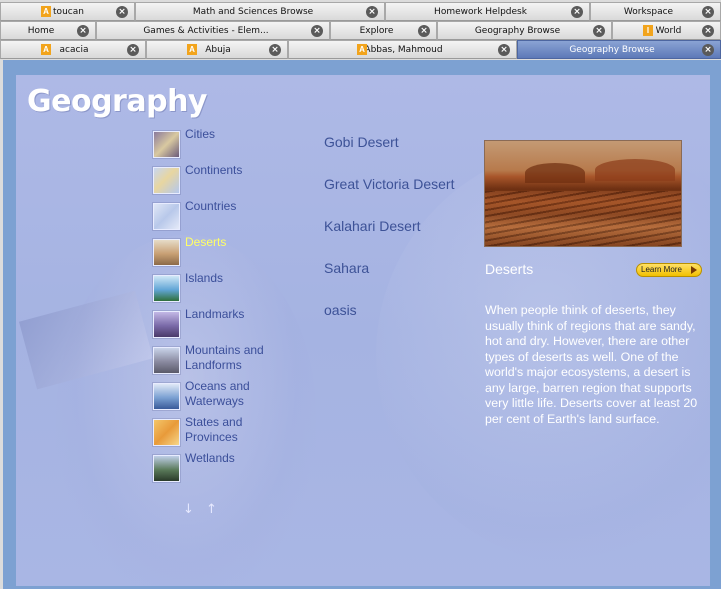  I want to click on mountains-thumb-icon, so click(166, 360).